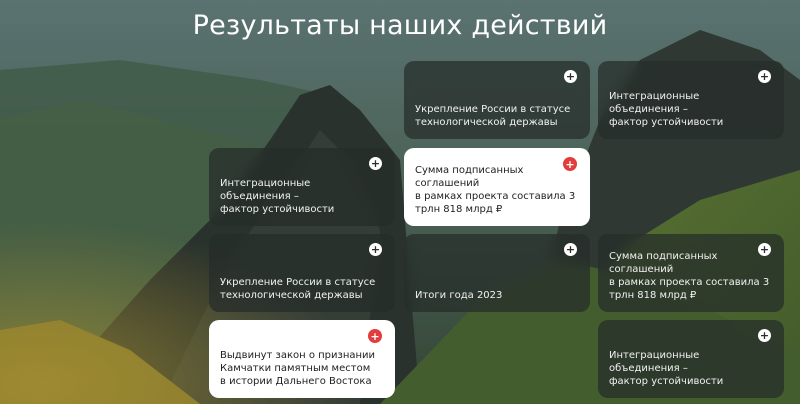 This screenshot has height=404, width=800. I want to click on page-title: Результаты наших действий, so click(400, 25).